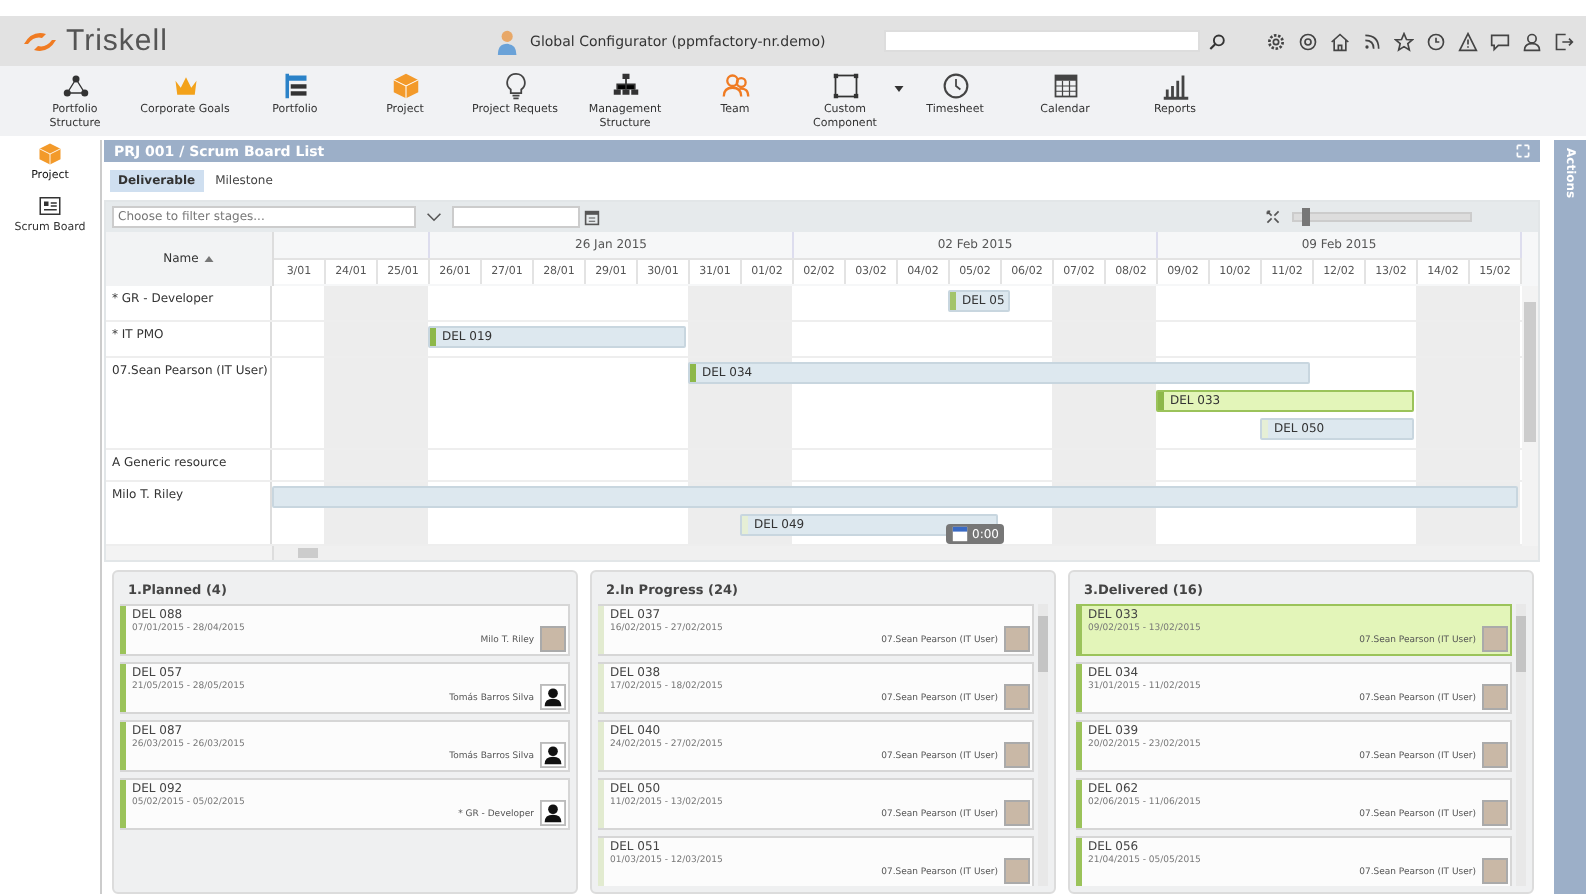 Image resolution: width=1586 pixels, height=894 pixels. I want to click on network-icon, so click(75, 86).